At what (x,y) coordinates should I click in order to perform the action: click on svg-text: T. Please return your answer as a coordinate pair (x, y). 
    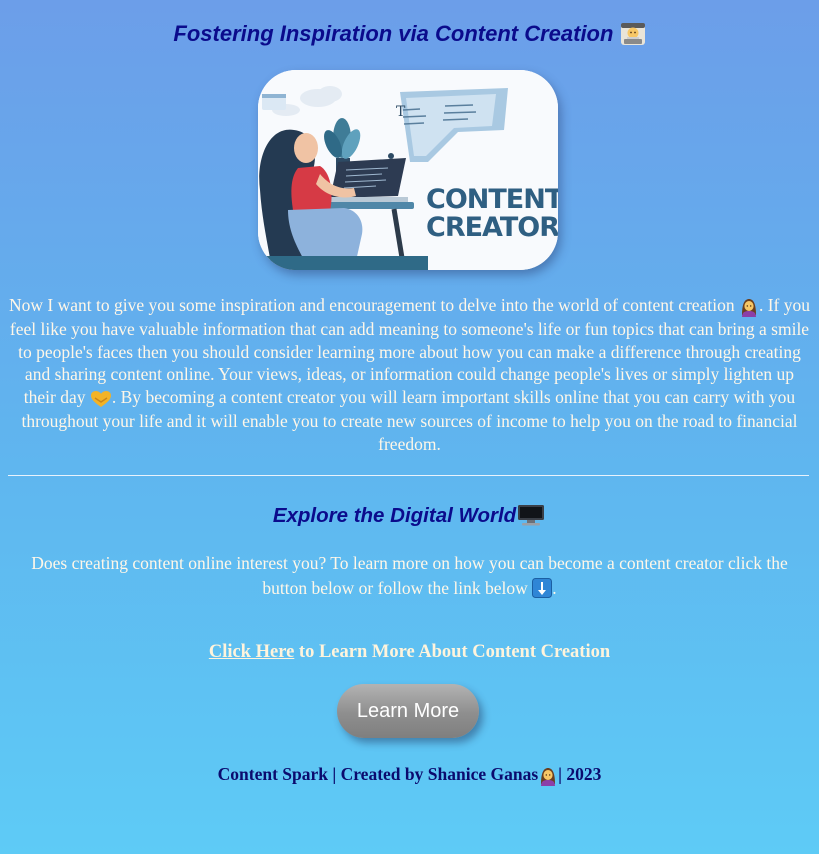
    Looking at the image, I should click on (401, 112).